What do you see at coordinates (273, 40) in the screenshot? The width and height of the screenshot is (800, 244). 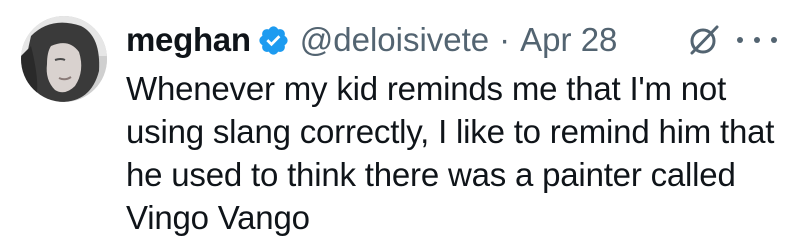 I see `verified-badge-icon` at bounding box center [273, 40].